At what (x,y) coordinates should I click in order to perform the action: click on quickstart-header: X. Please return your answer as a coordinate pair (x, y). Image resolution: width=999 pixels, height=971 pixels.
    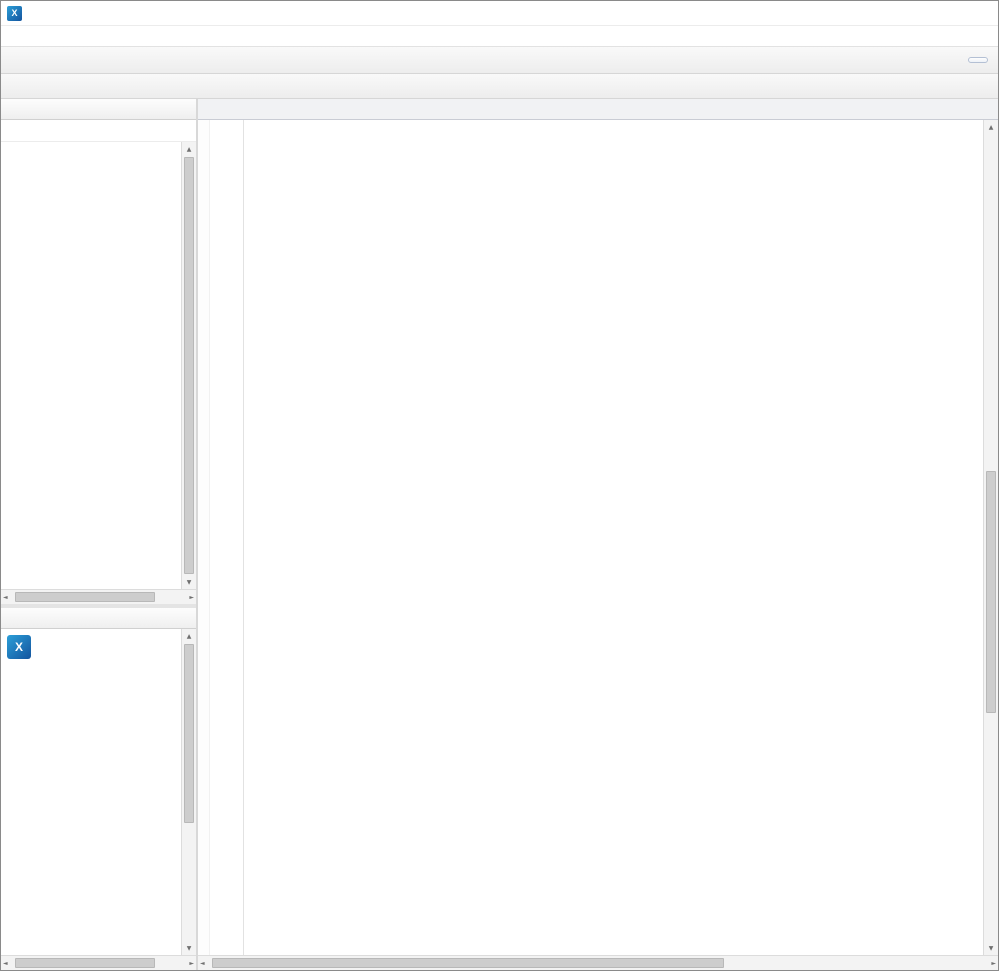
    Looking at the image, I should click on (91, 644).